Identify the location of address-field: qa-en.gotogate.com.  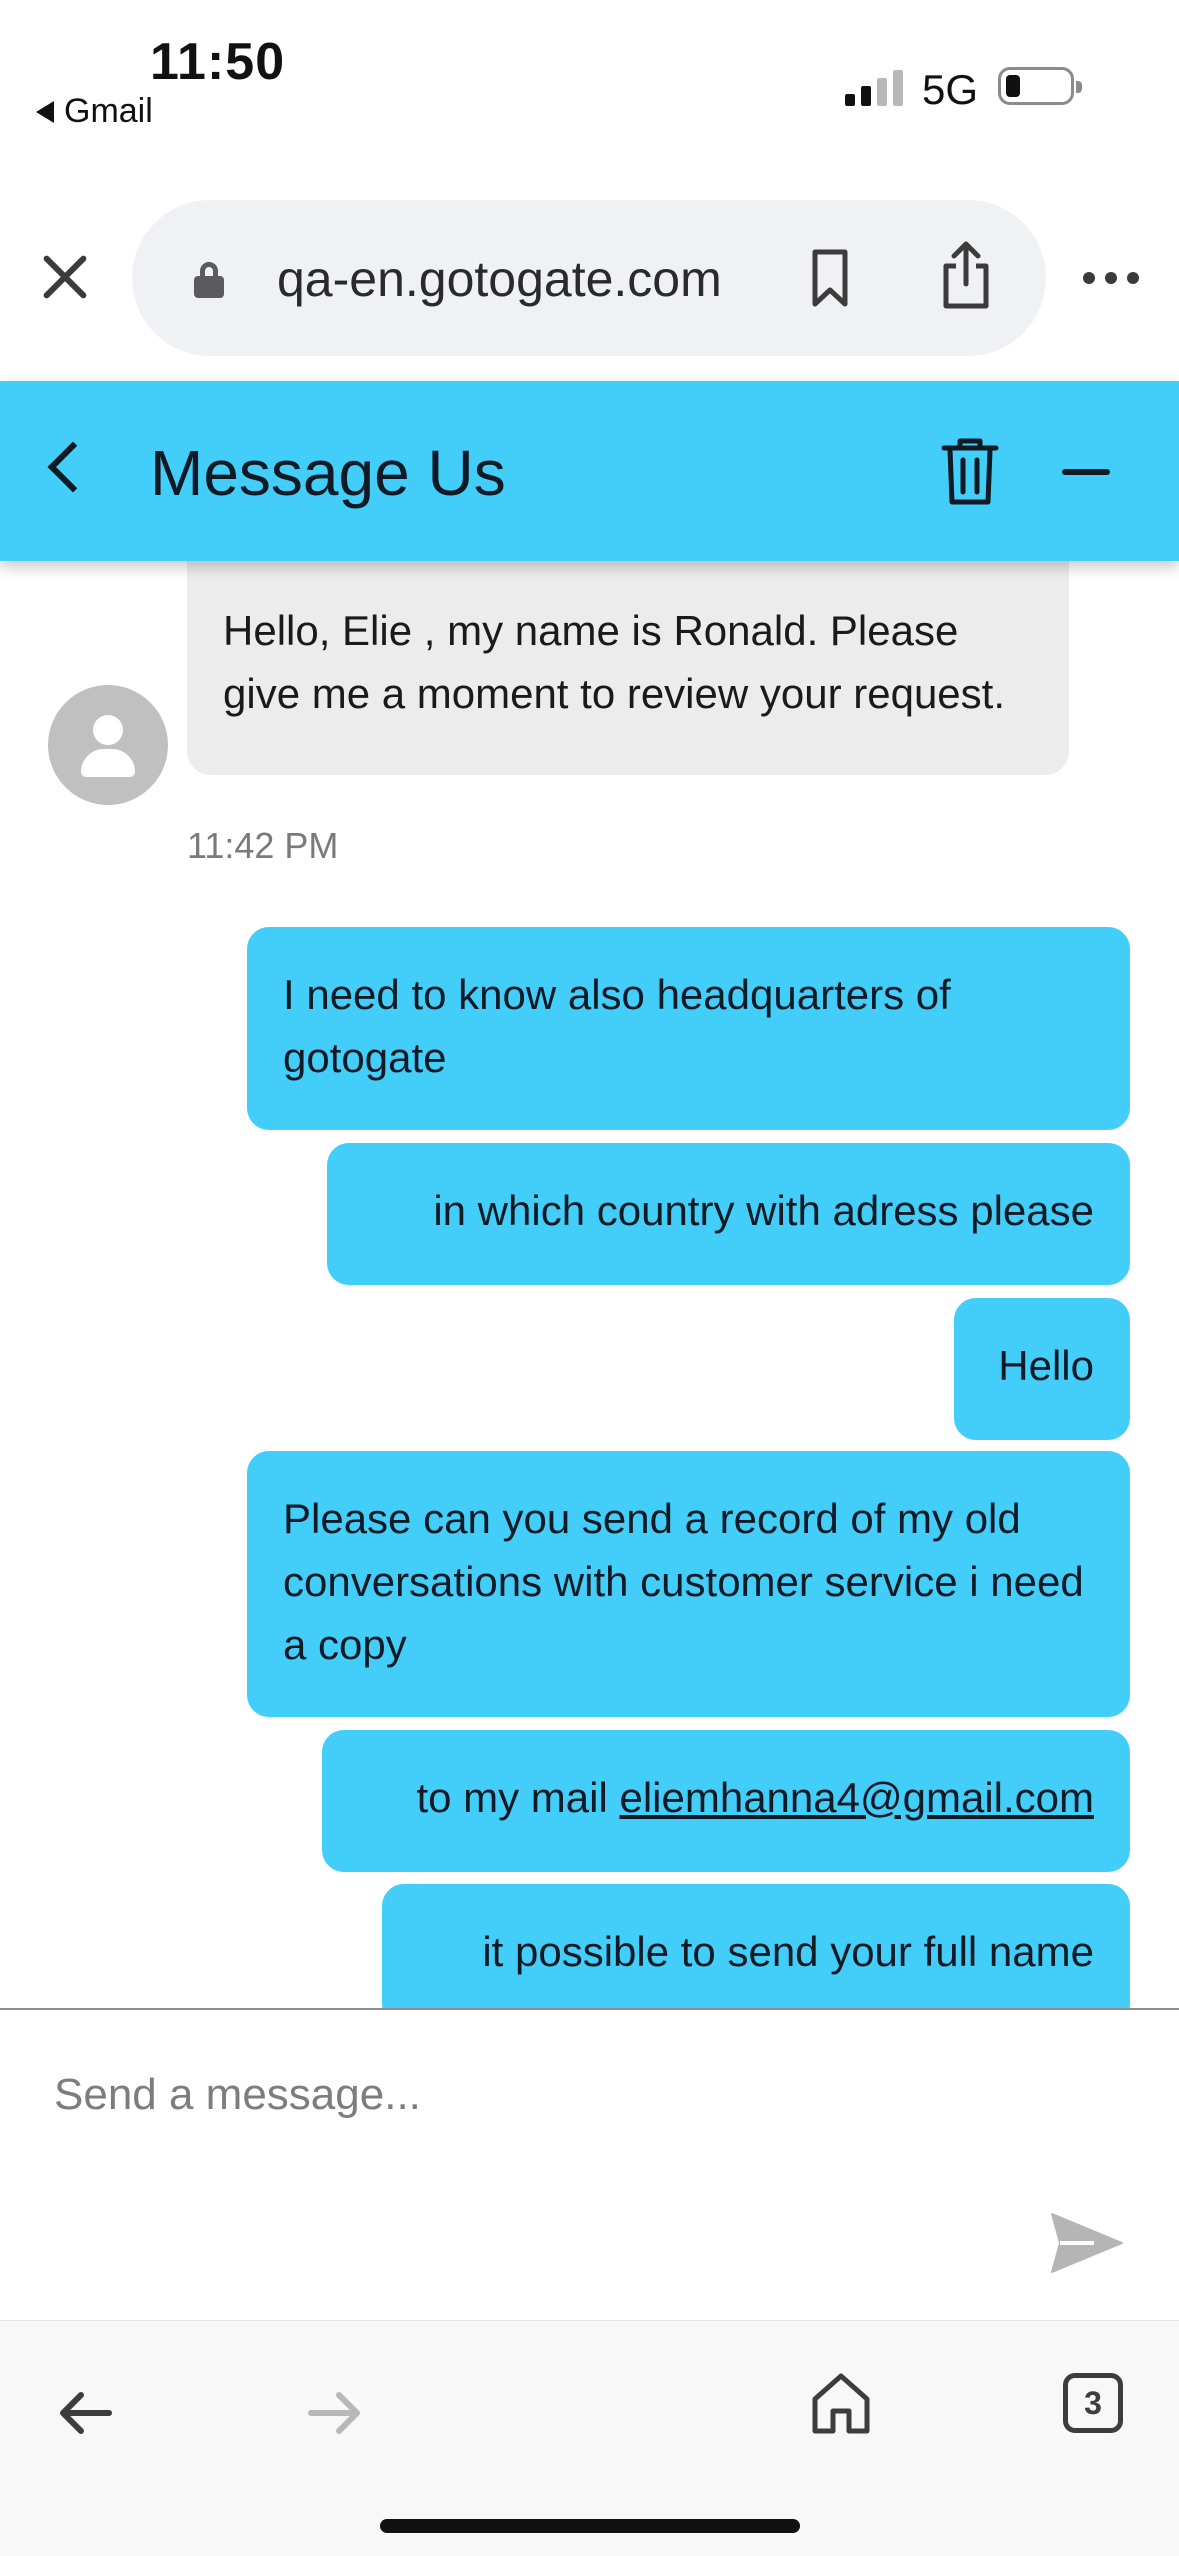
(589, 278).